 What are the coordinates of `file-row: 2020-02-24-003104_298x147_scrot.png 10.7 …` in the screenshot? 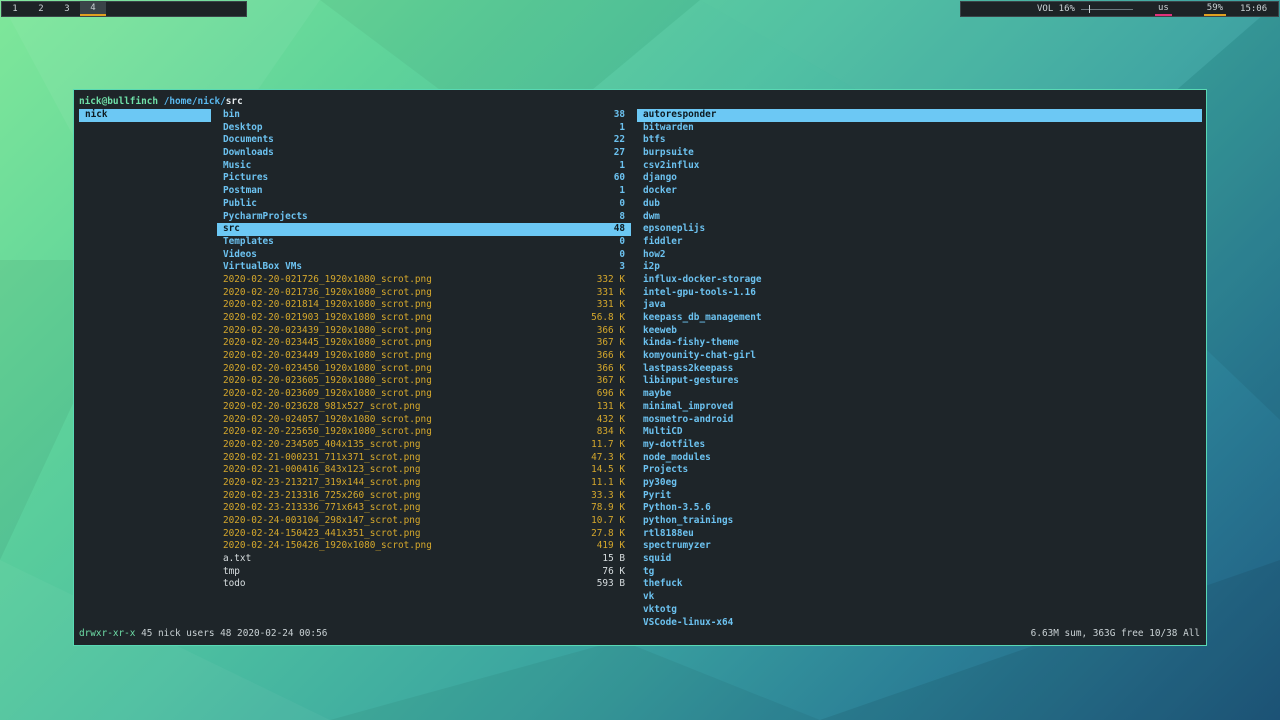 It's located at (424, 521).